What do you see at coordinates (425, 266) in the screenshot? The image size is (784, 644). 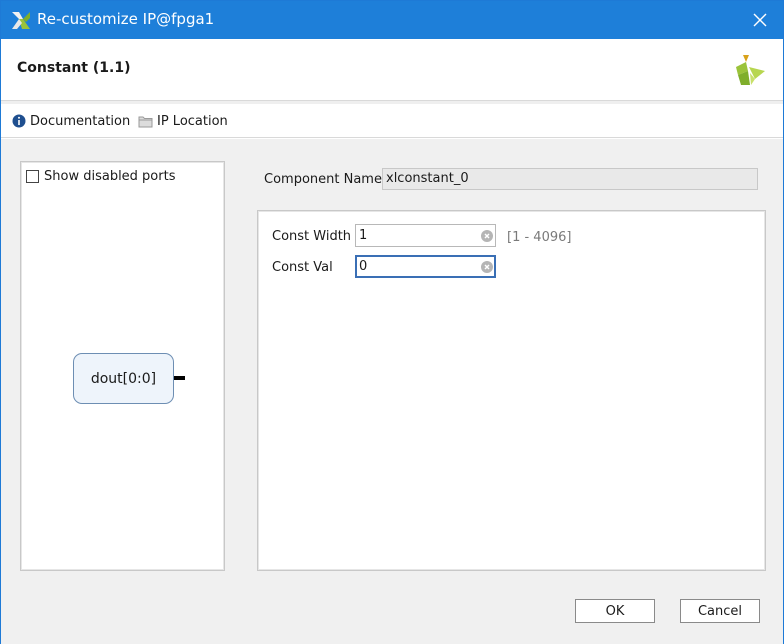 I see `const-val-input` at bounding box center [425, 266].